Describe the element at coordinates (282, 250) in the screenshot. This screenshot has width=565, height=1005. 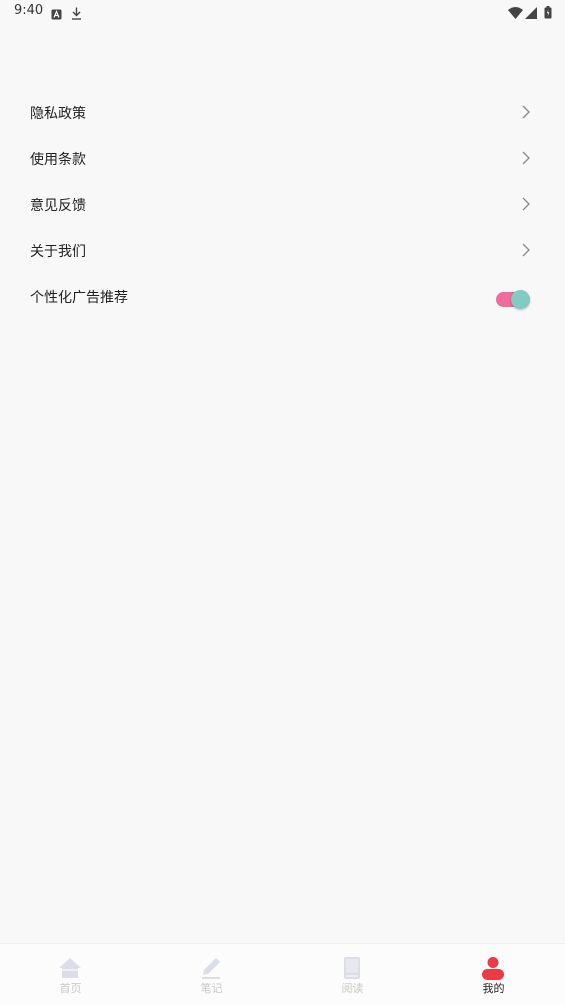
I see `menu-item-about-us: 关于我们` at that location.